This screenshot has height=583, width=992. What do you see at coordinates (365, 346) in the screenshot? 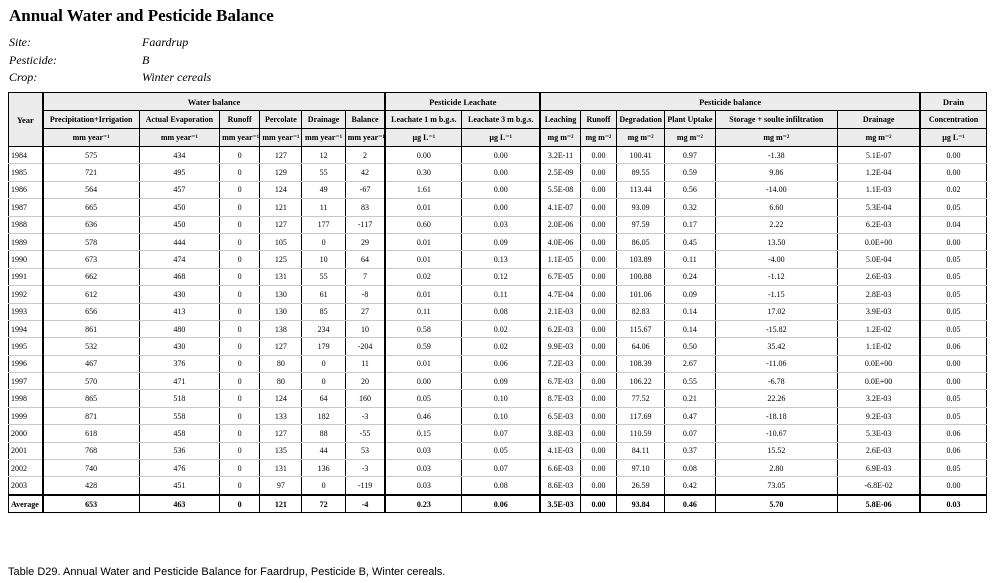
I see `value-cell: -204` at bounding box center [365, 346].